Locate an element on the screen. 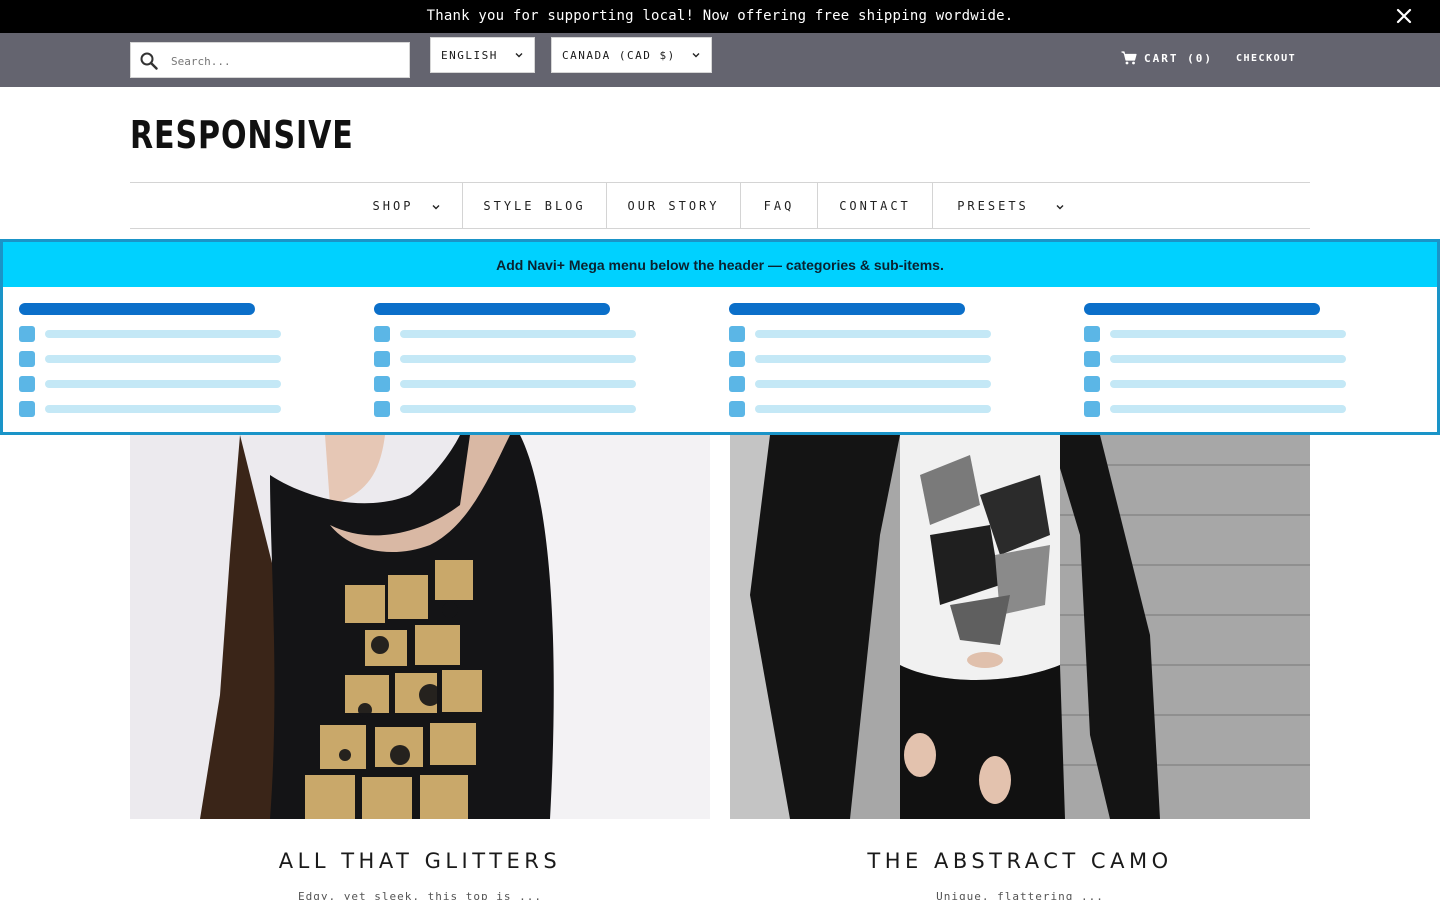 The image size is (1440, 900). nav-item-faq: FAQ is located at coordinates (779, 206).